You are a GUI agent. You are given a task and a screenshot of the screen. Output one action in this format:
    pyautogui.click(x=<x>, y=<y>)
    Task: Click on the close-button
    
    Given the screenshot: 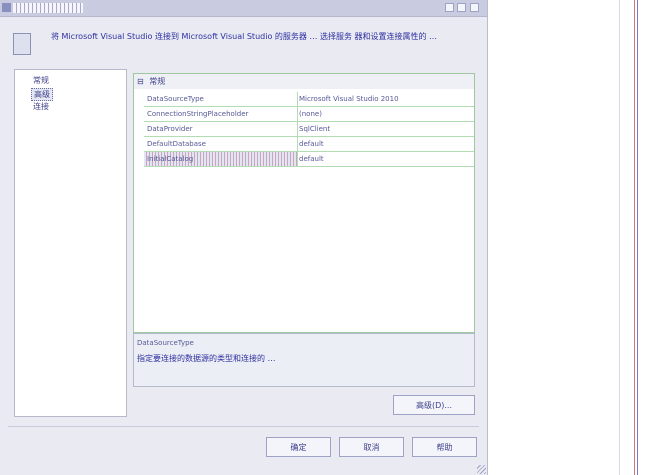 What is the action you would take?
    pyautogui.click(x=474, y=7)
    